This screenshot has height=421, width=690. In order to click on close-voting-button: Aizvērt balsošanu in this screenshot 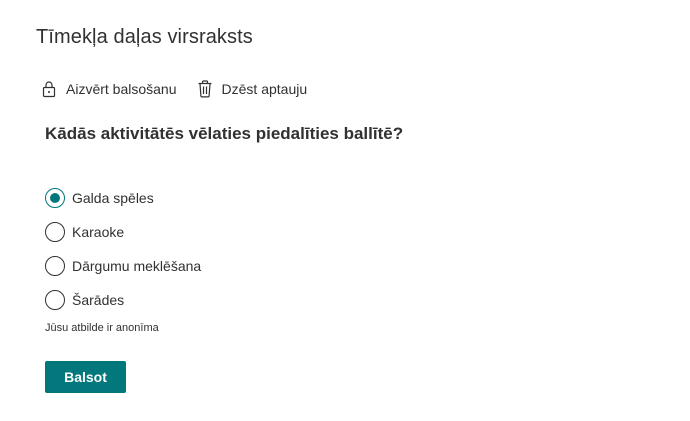, I will do `click(109, 89)`.